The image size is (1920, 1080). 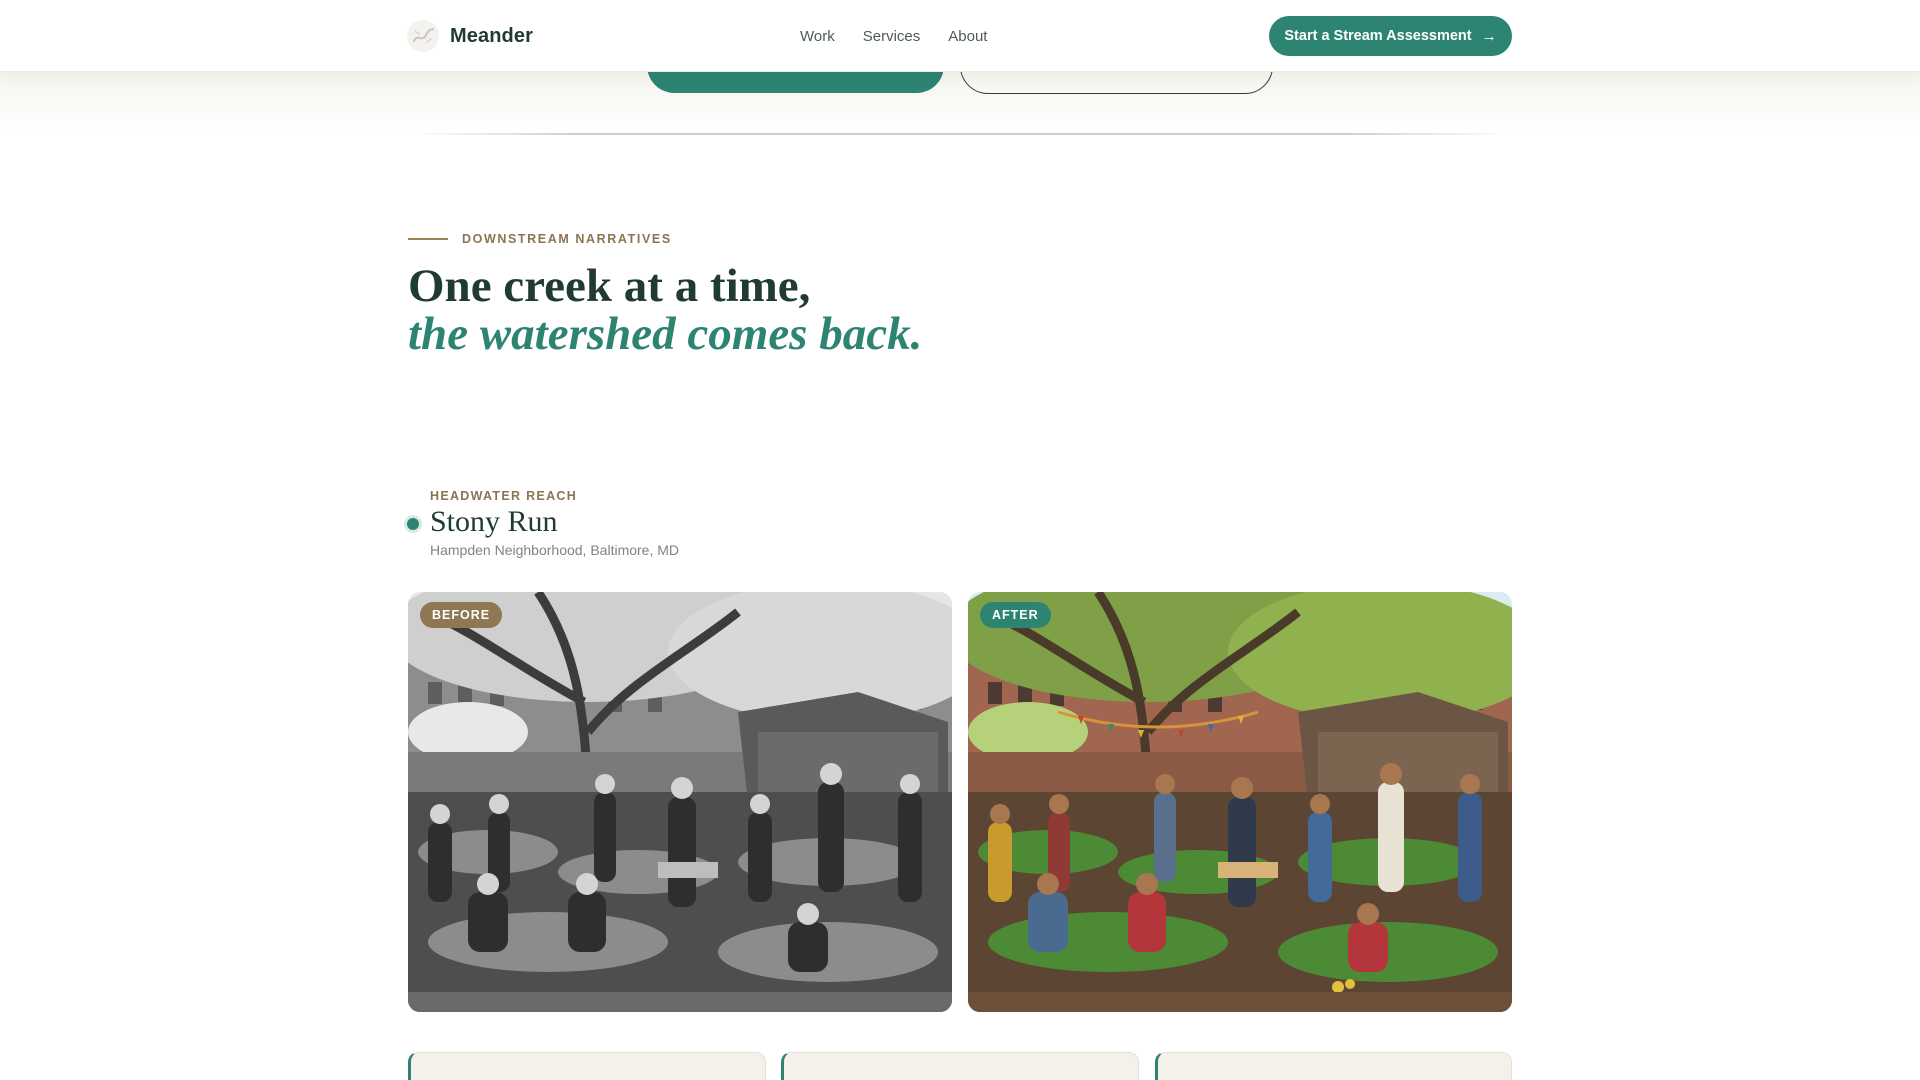 What do you see at coordinates (413, 524) in the screenshot?
I see `reach-marker-dot` at bounding box center [413, 524].